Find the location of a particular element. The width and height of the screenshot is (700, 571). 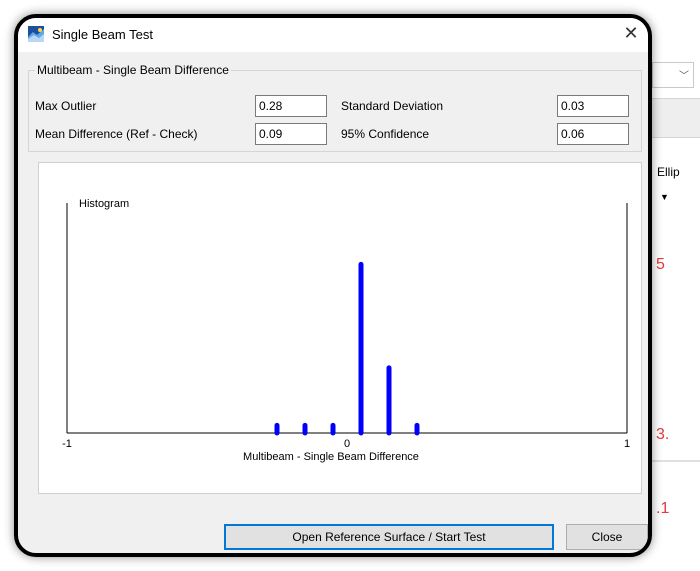

x-tick-label: -1 is located at coordinates (67, 444).